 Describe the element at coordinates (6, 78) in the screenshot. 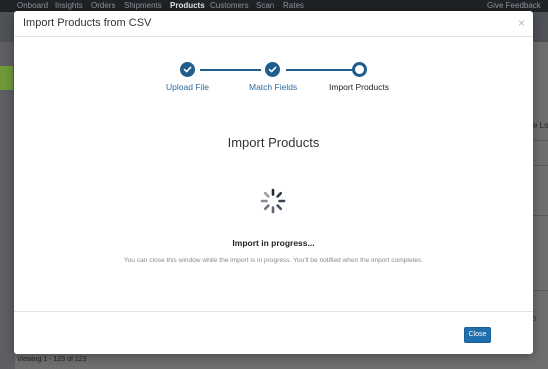

I see `side-tab` at that location.